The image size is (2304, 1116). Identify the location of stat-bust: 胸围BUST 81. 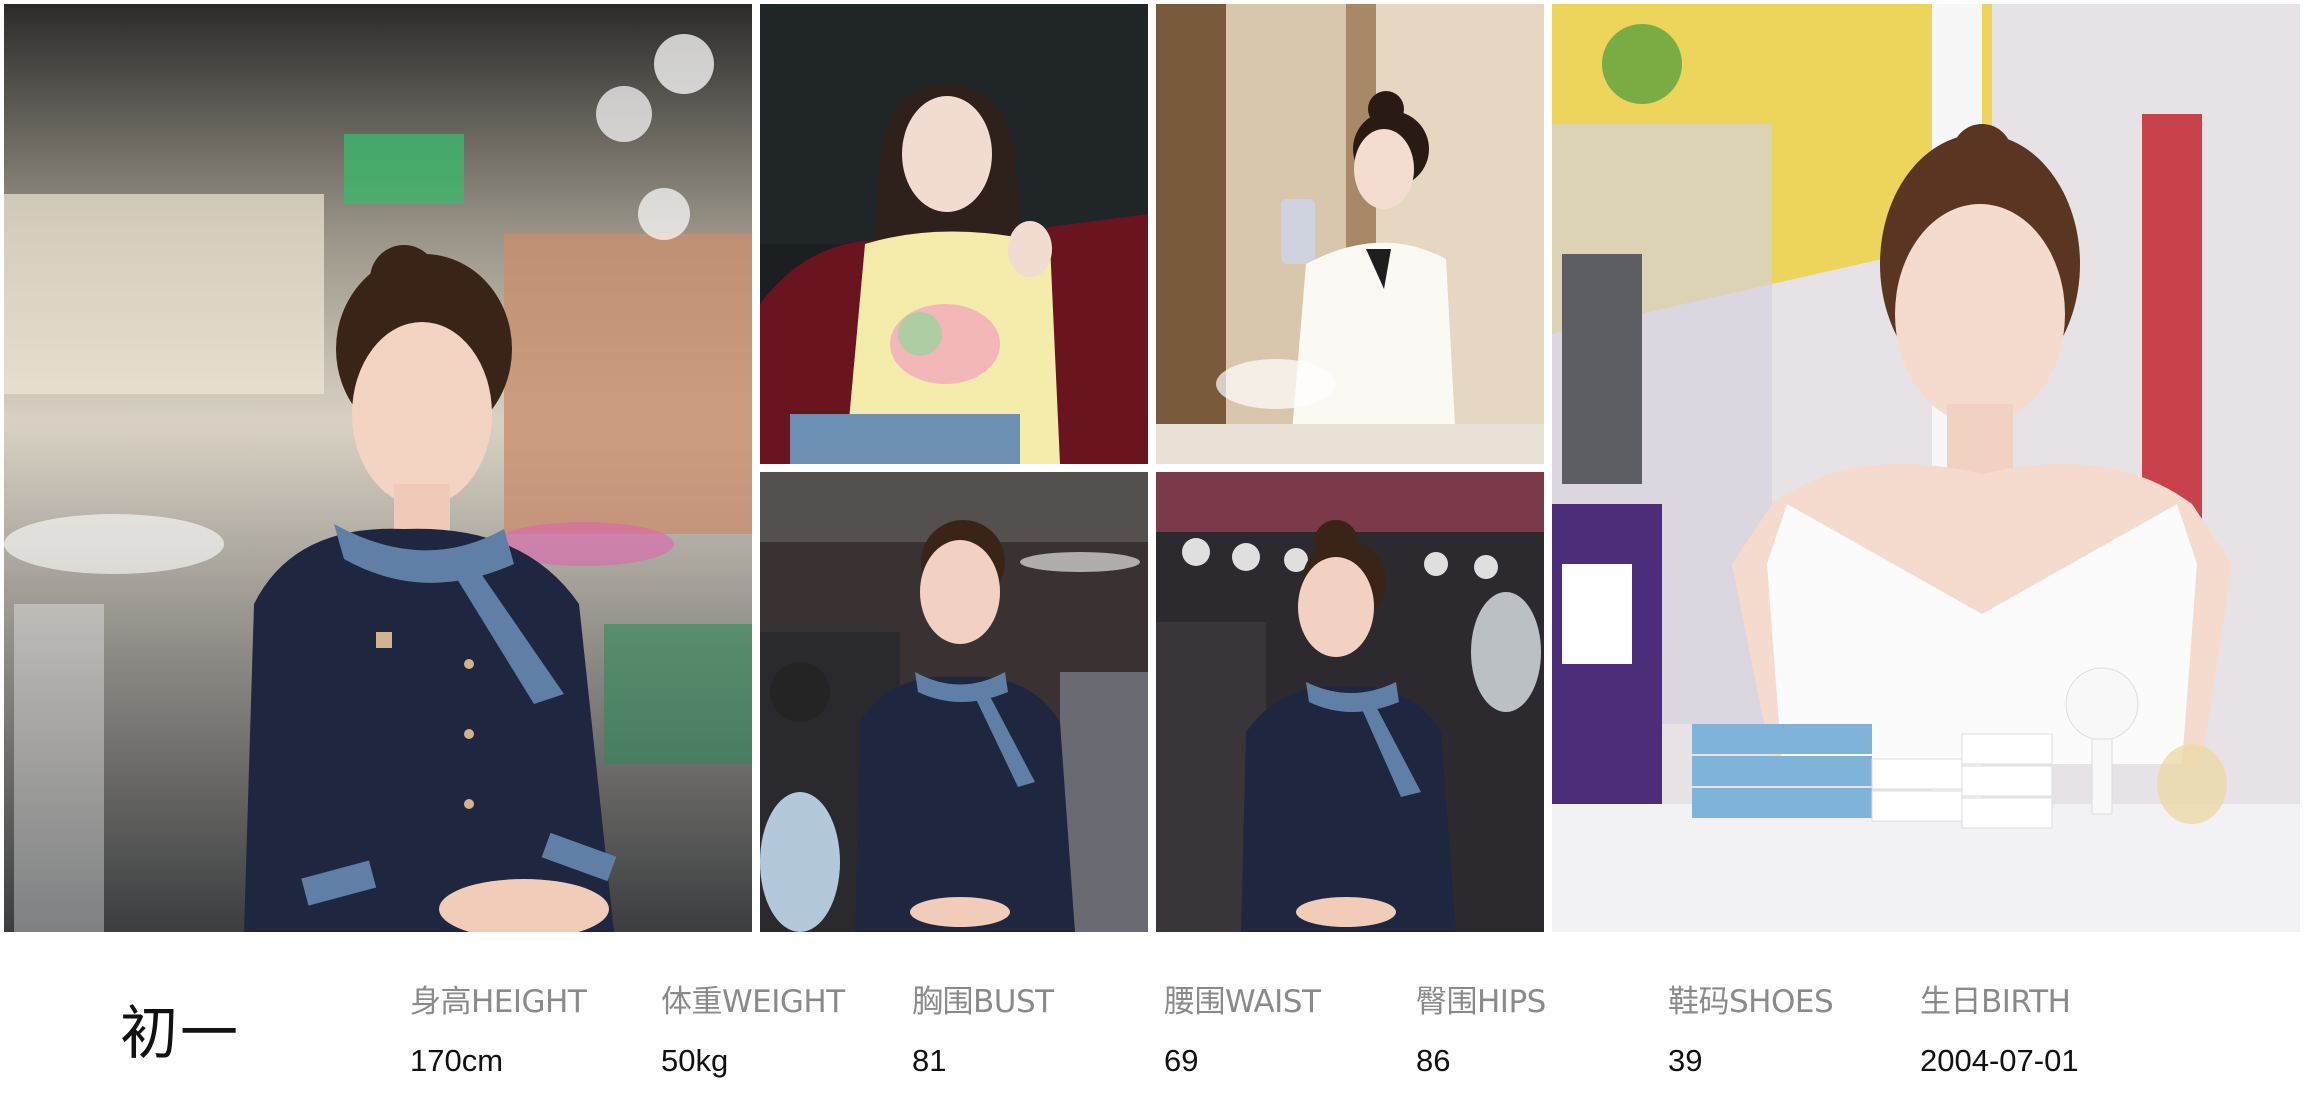
(983, 1027).